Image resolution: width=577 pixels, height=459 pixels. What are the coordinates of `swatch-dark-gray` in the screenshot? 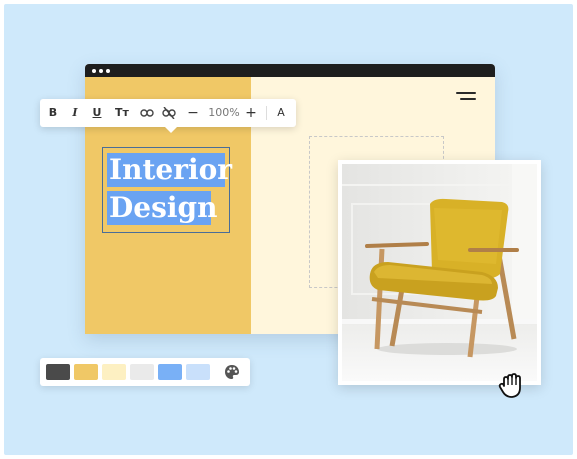 It's located at (58, 372).